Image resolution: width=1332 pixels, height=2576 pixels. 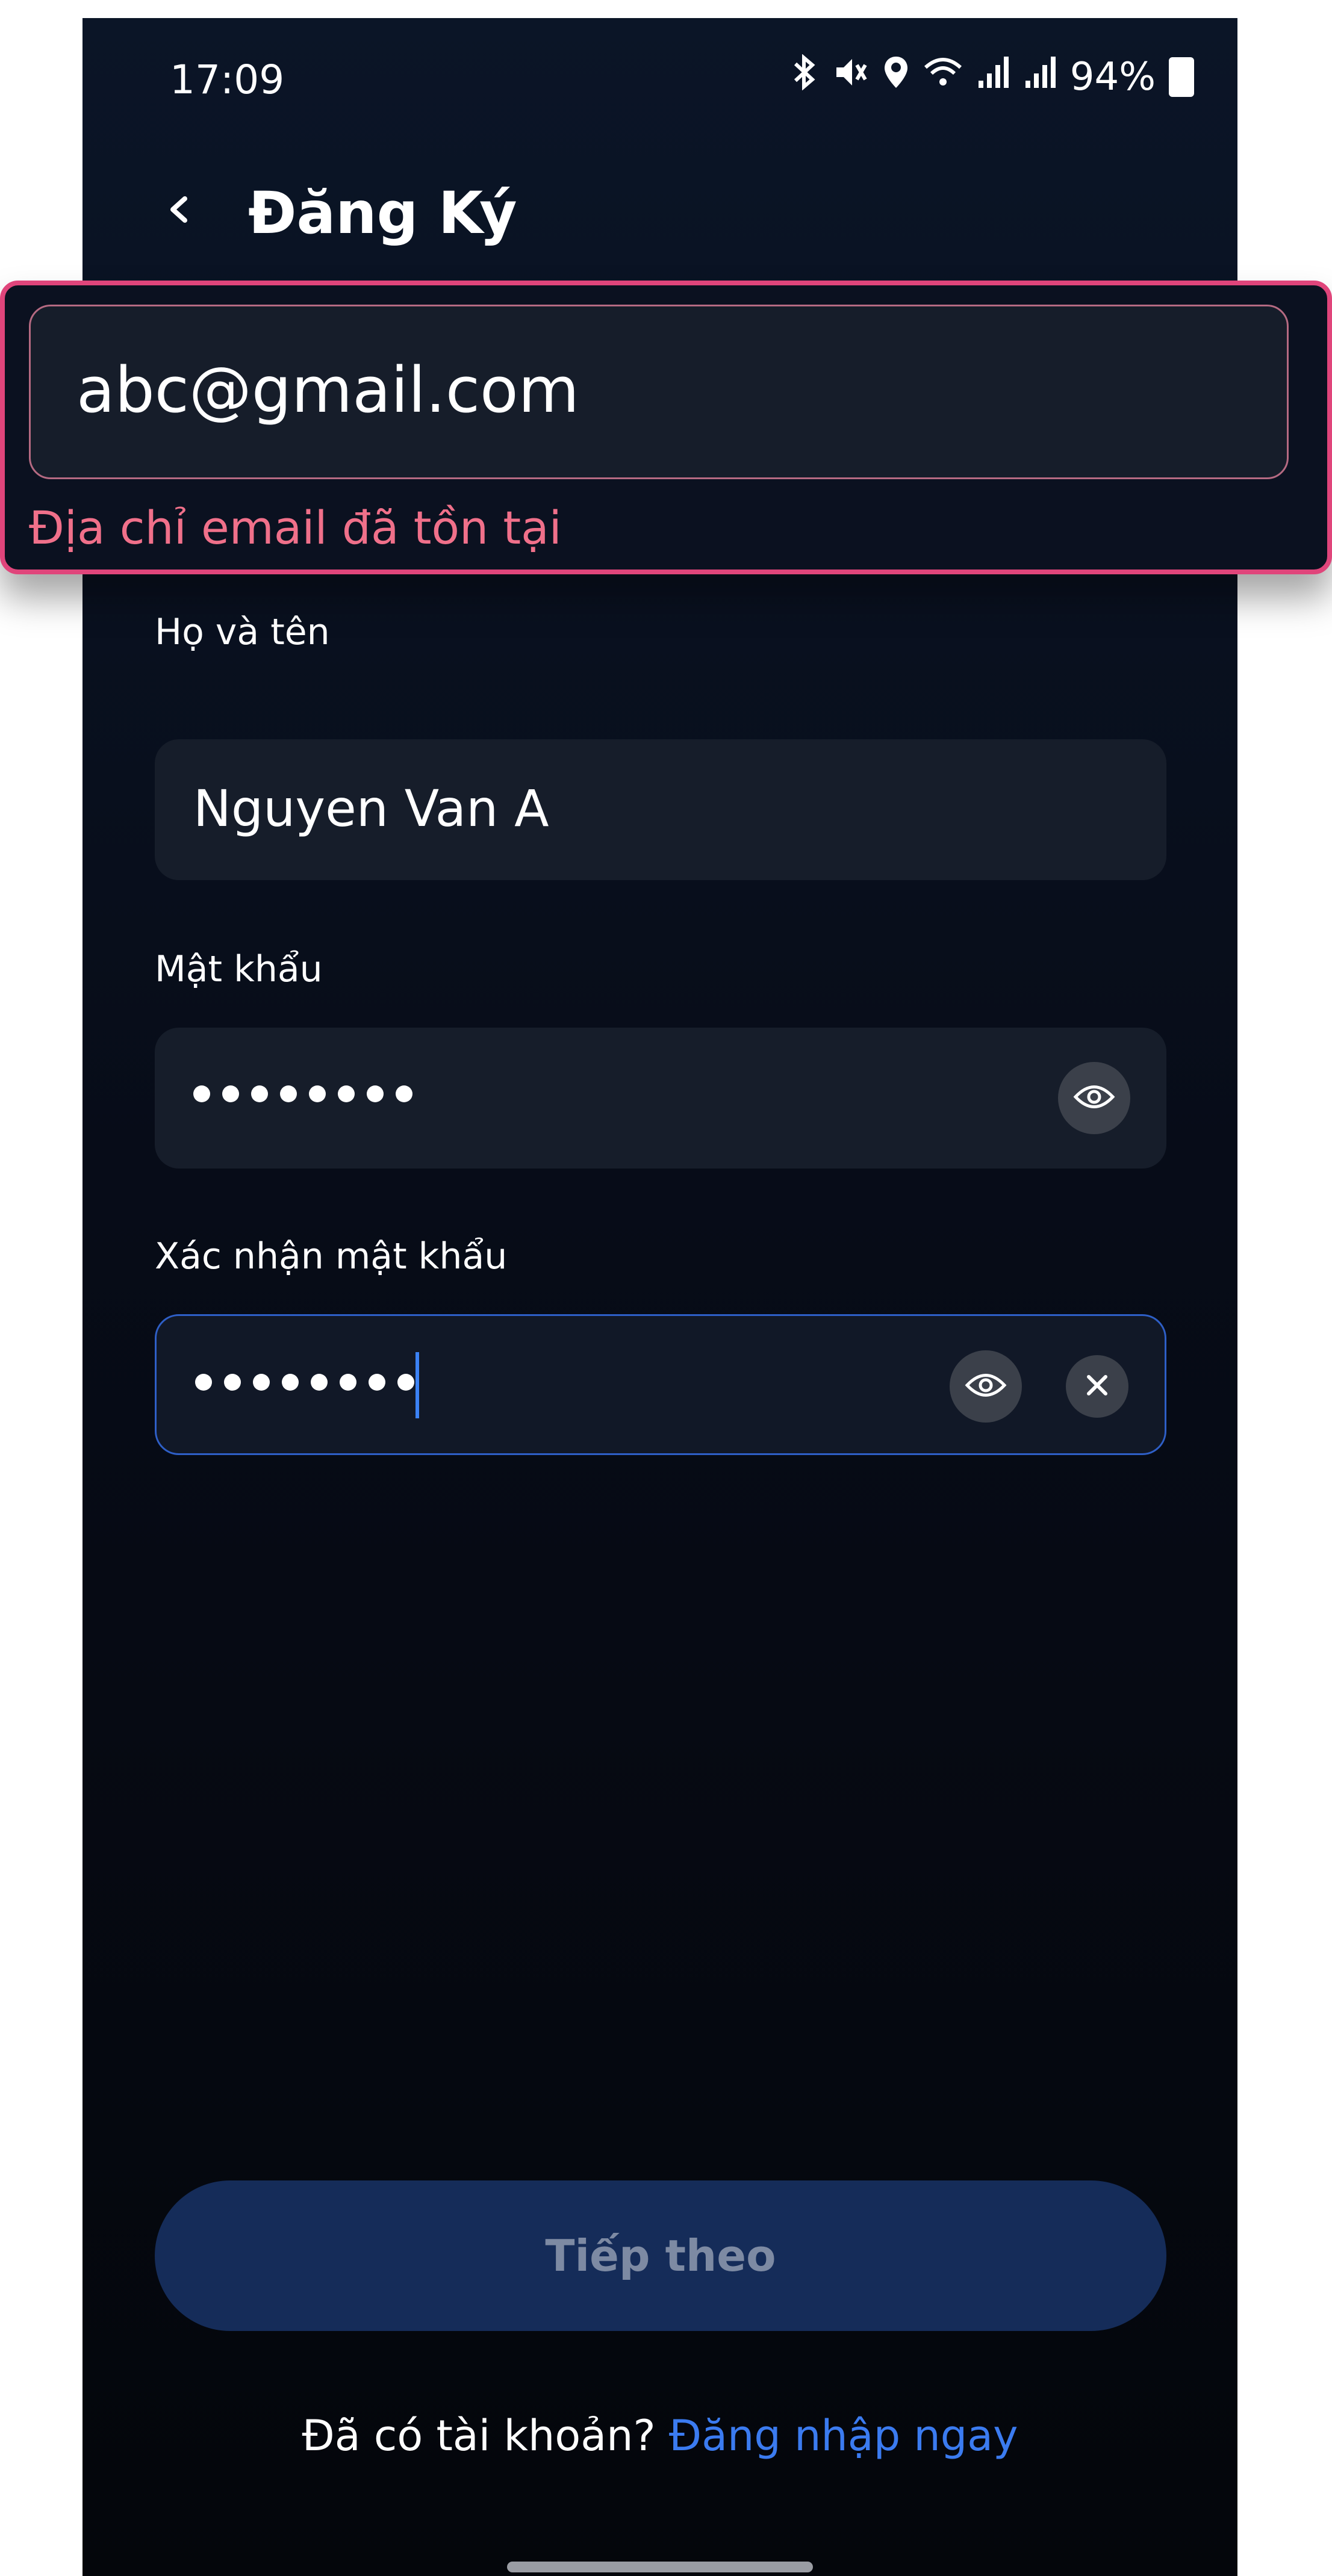 I want to click on full-name-field: Nguyen Van A, so click(x=660, y=809).